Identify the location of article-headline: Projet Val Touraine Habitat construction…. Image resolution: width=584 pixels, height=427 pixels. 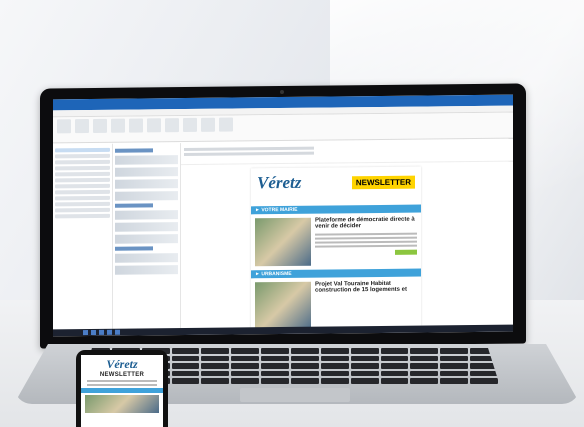
(361, 287).